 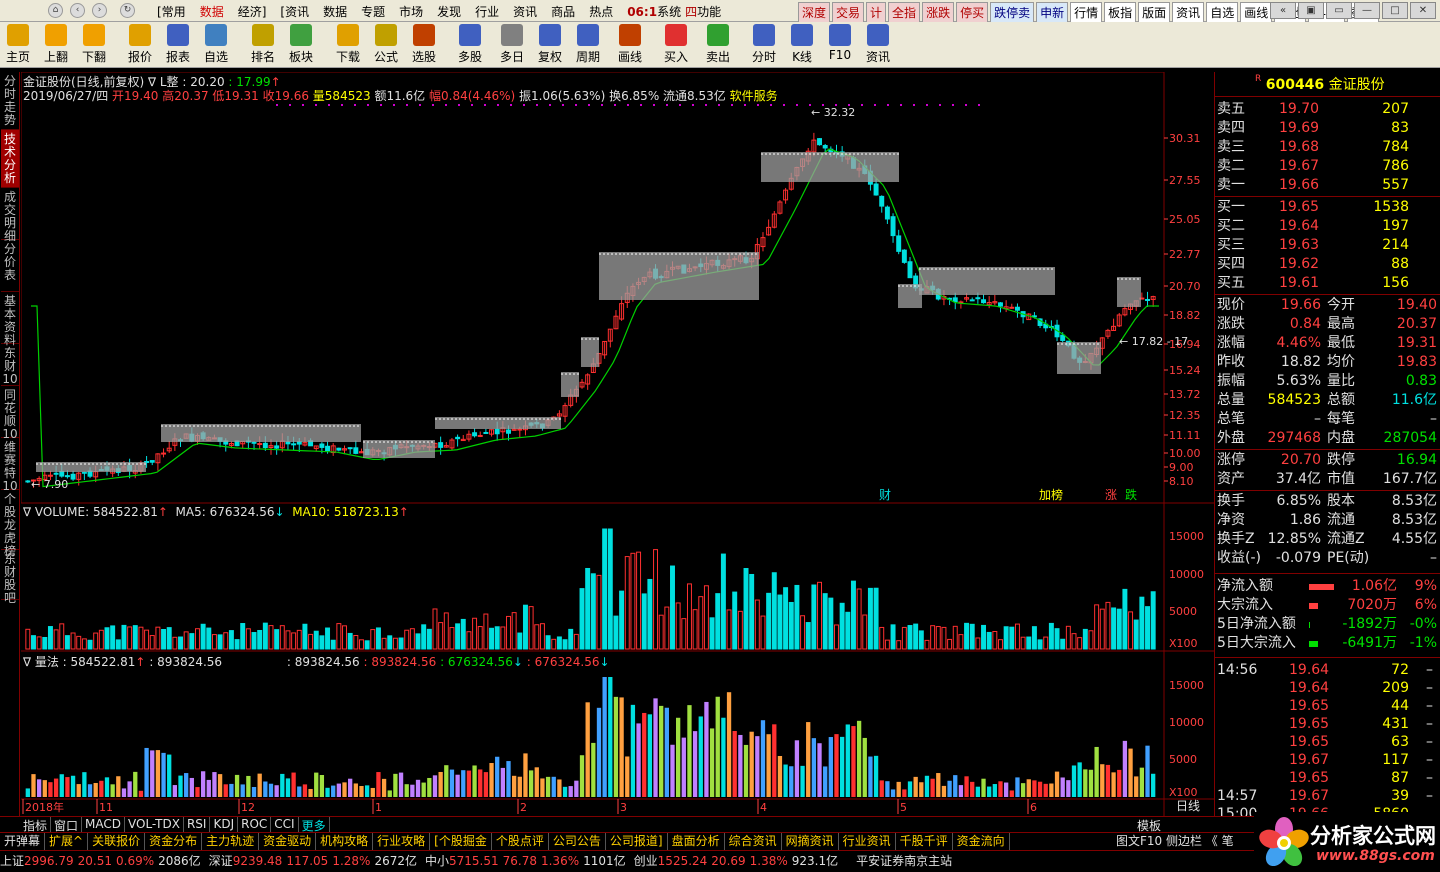 I want to click on bid-row-2: 买三 19.63 214, so click(x=1328, y=245).